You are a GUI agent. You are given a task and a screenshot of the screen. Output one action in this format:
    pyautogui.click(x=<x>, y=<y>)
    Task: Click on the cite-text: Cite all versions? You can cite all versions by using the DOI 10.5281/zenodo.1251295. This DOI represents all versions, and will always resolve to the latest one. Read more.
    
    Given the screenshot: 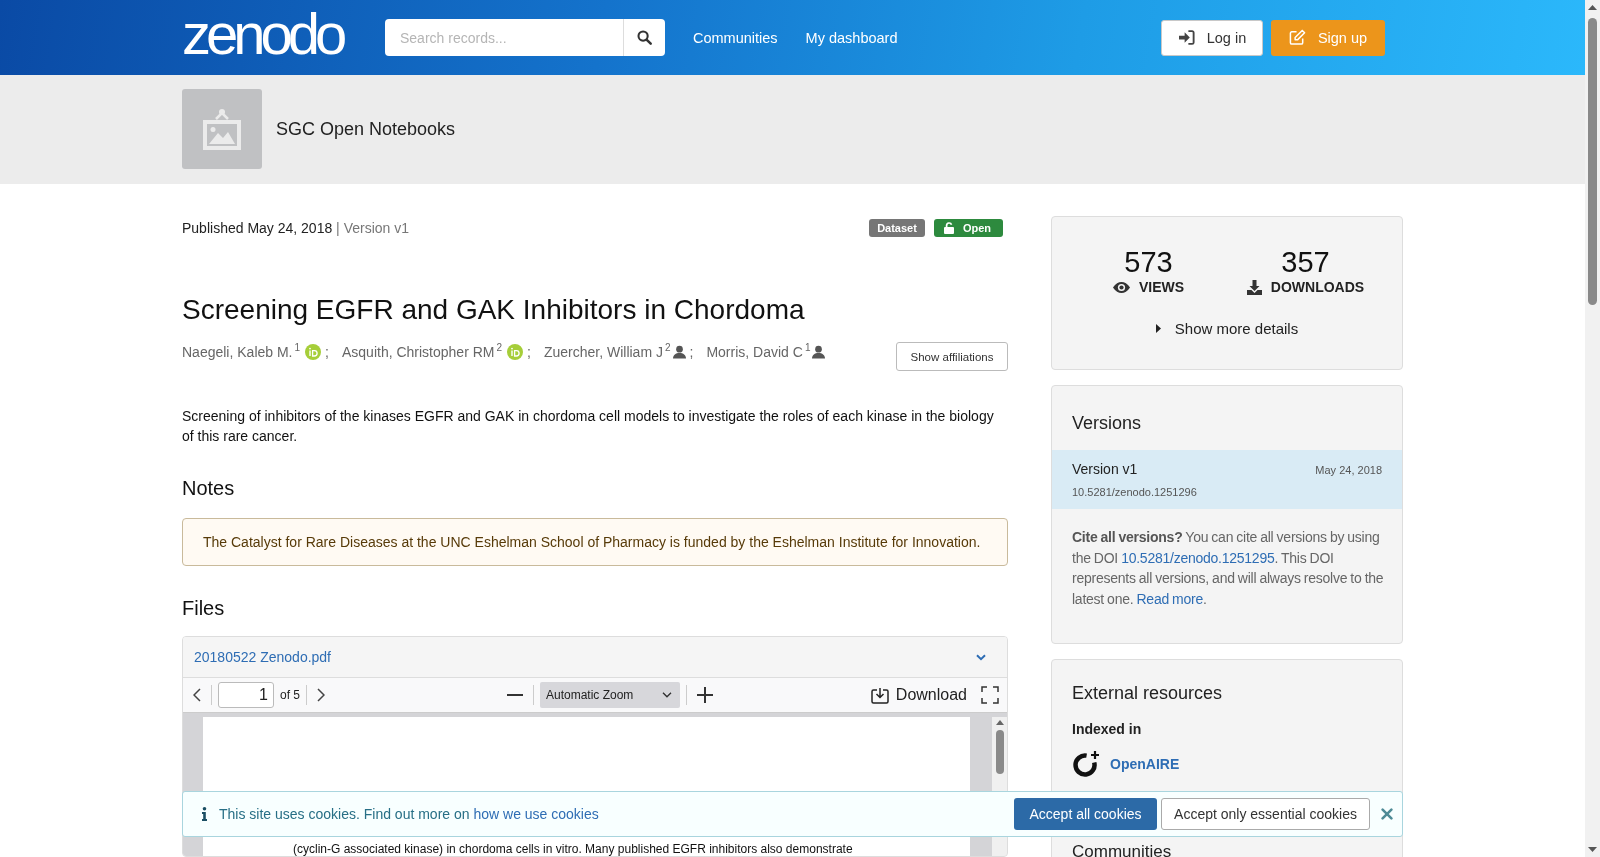 What is the action you would take?
    pyautogui.click(x=1228, y=568)
    